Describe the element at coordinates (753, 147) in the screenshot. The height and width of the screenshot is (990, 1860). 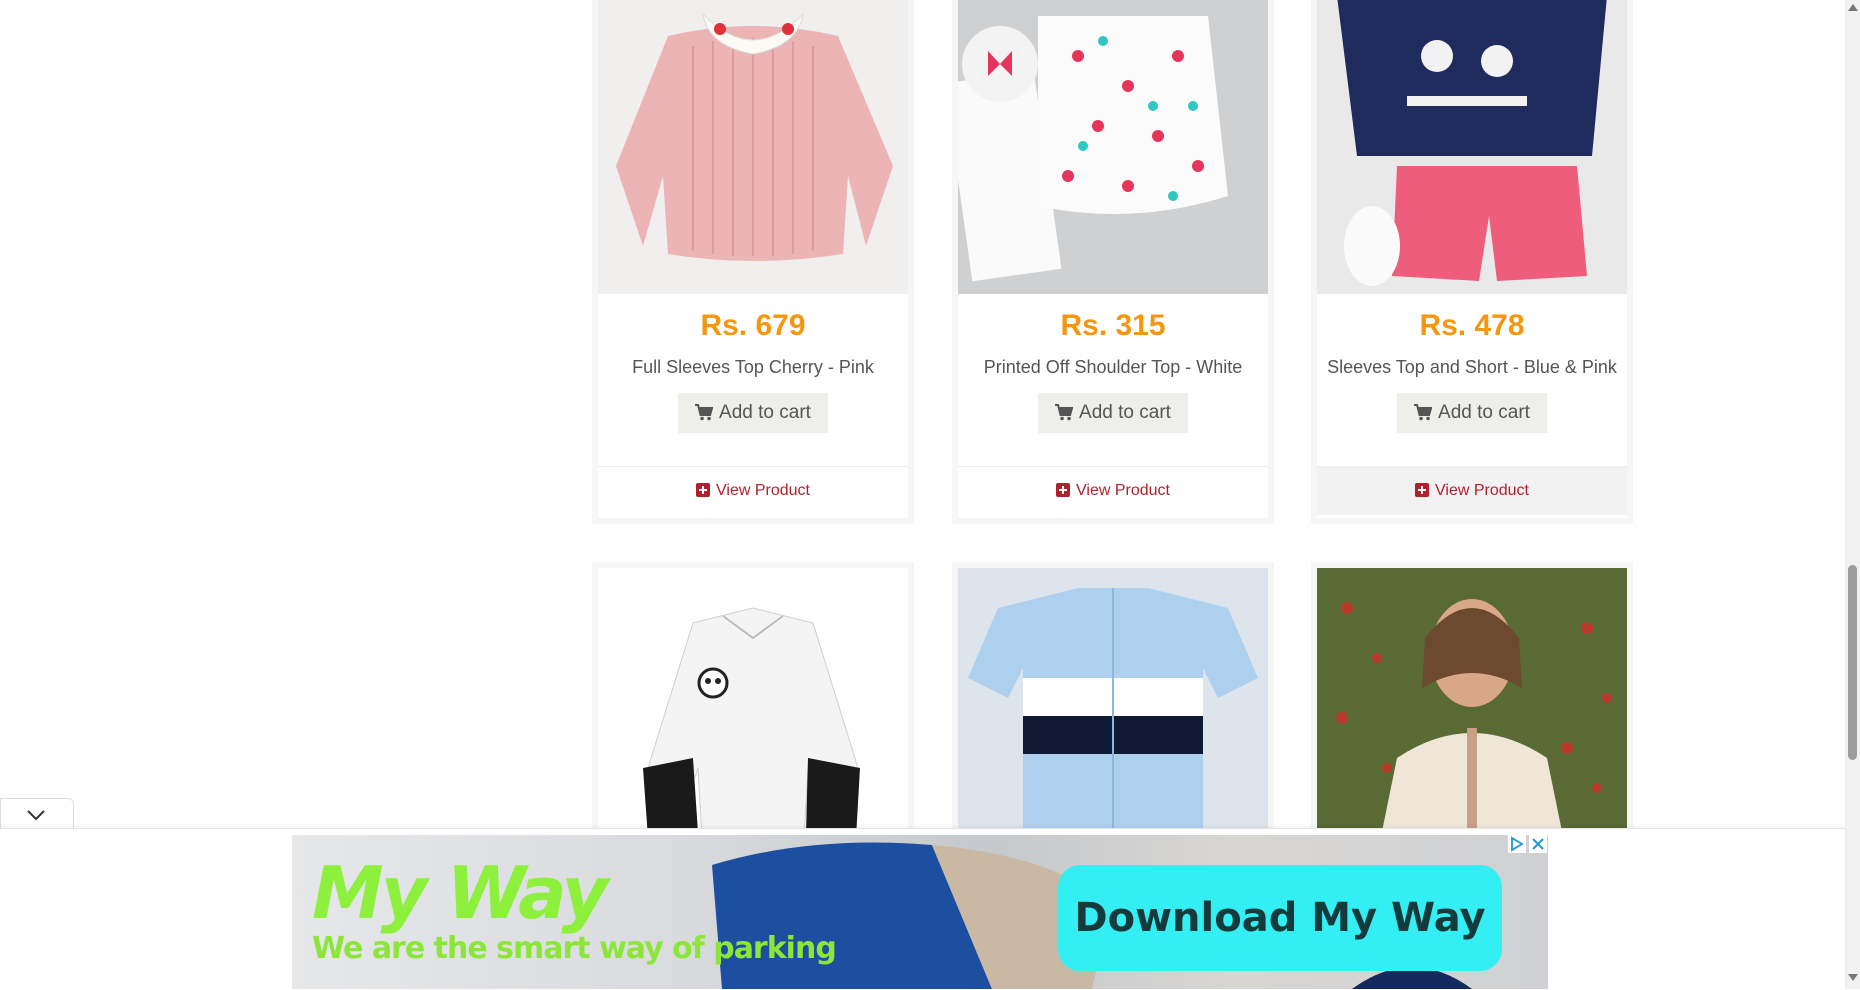
I see `product-image-pink-top` at that location.